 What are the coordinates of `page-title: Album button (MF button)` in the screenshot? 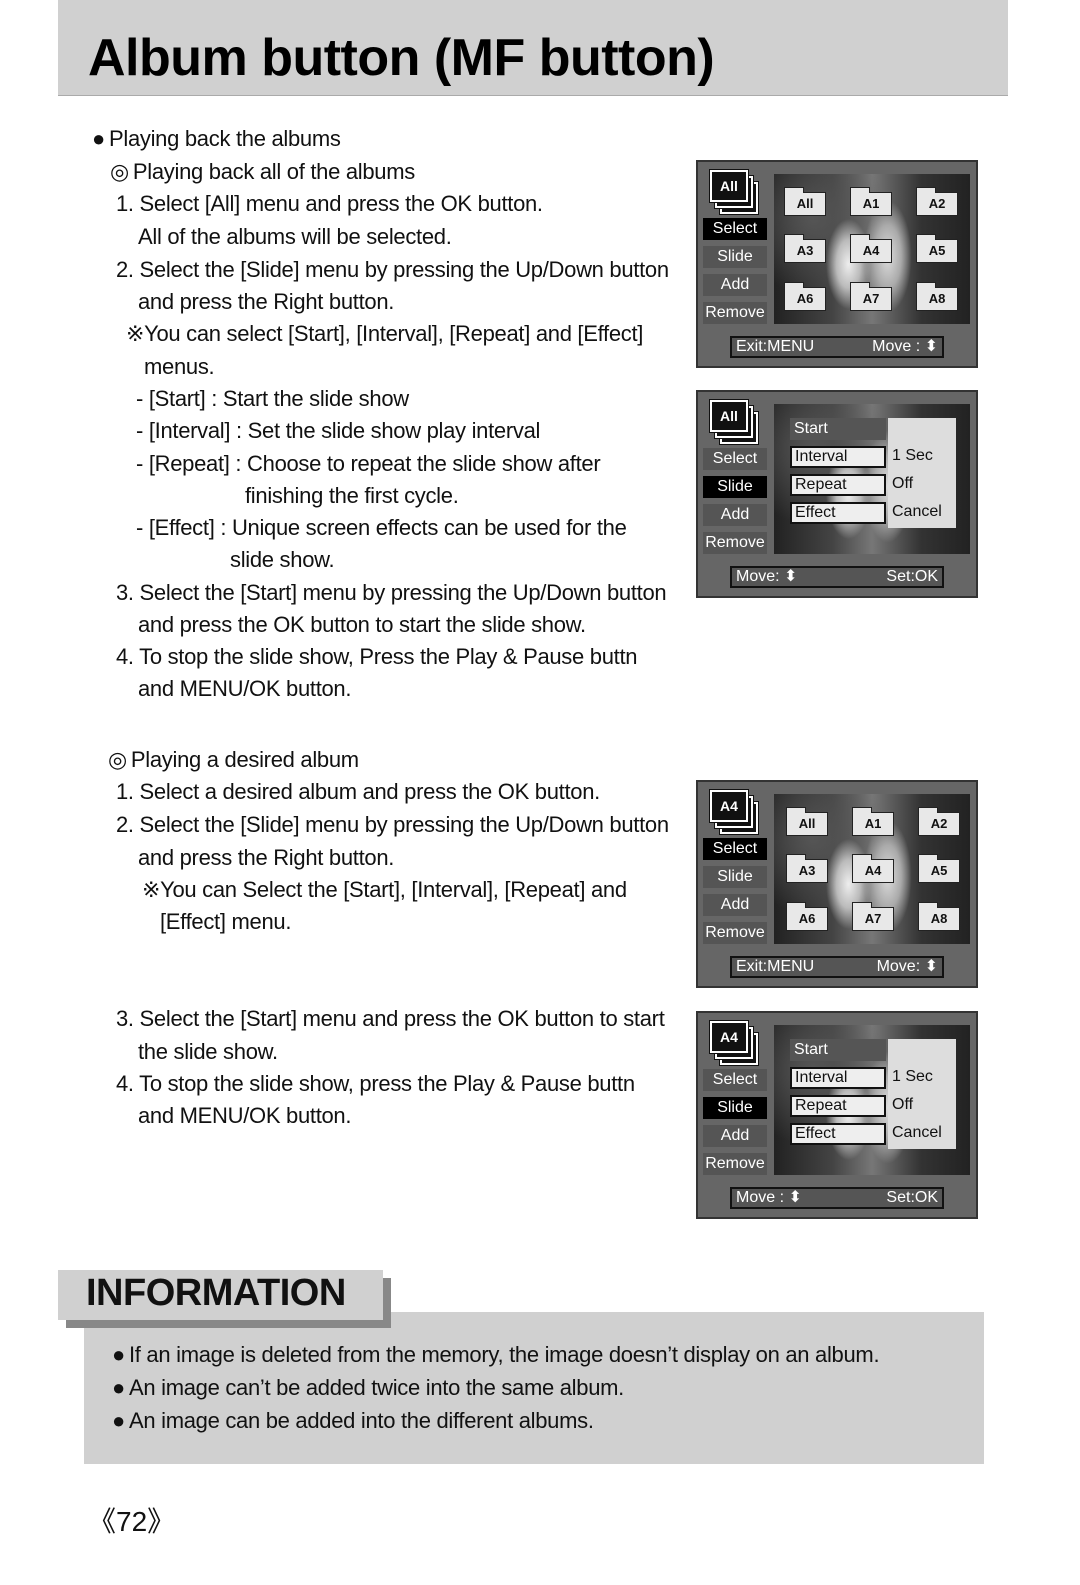 It's located at (401, 58).